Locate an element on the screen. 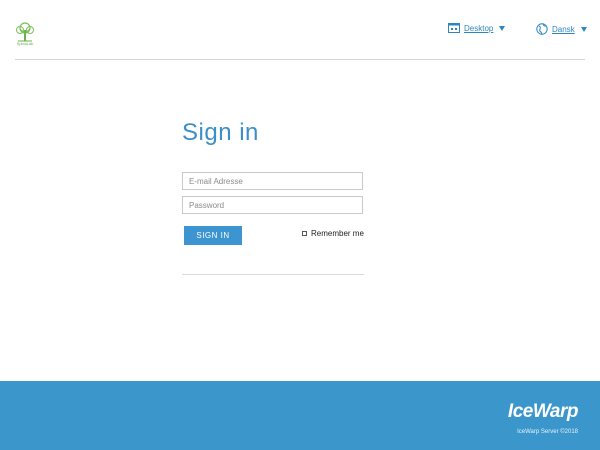 Image resolution: width=600 pixels, height=450 pixels. remember-me-label: Remember me is located at coordinates (337, 233).